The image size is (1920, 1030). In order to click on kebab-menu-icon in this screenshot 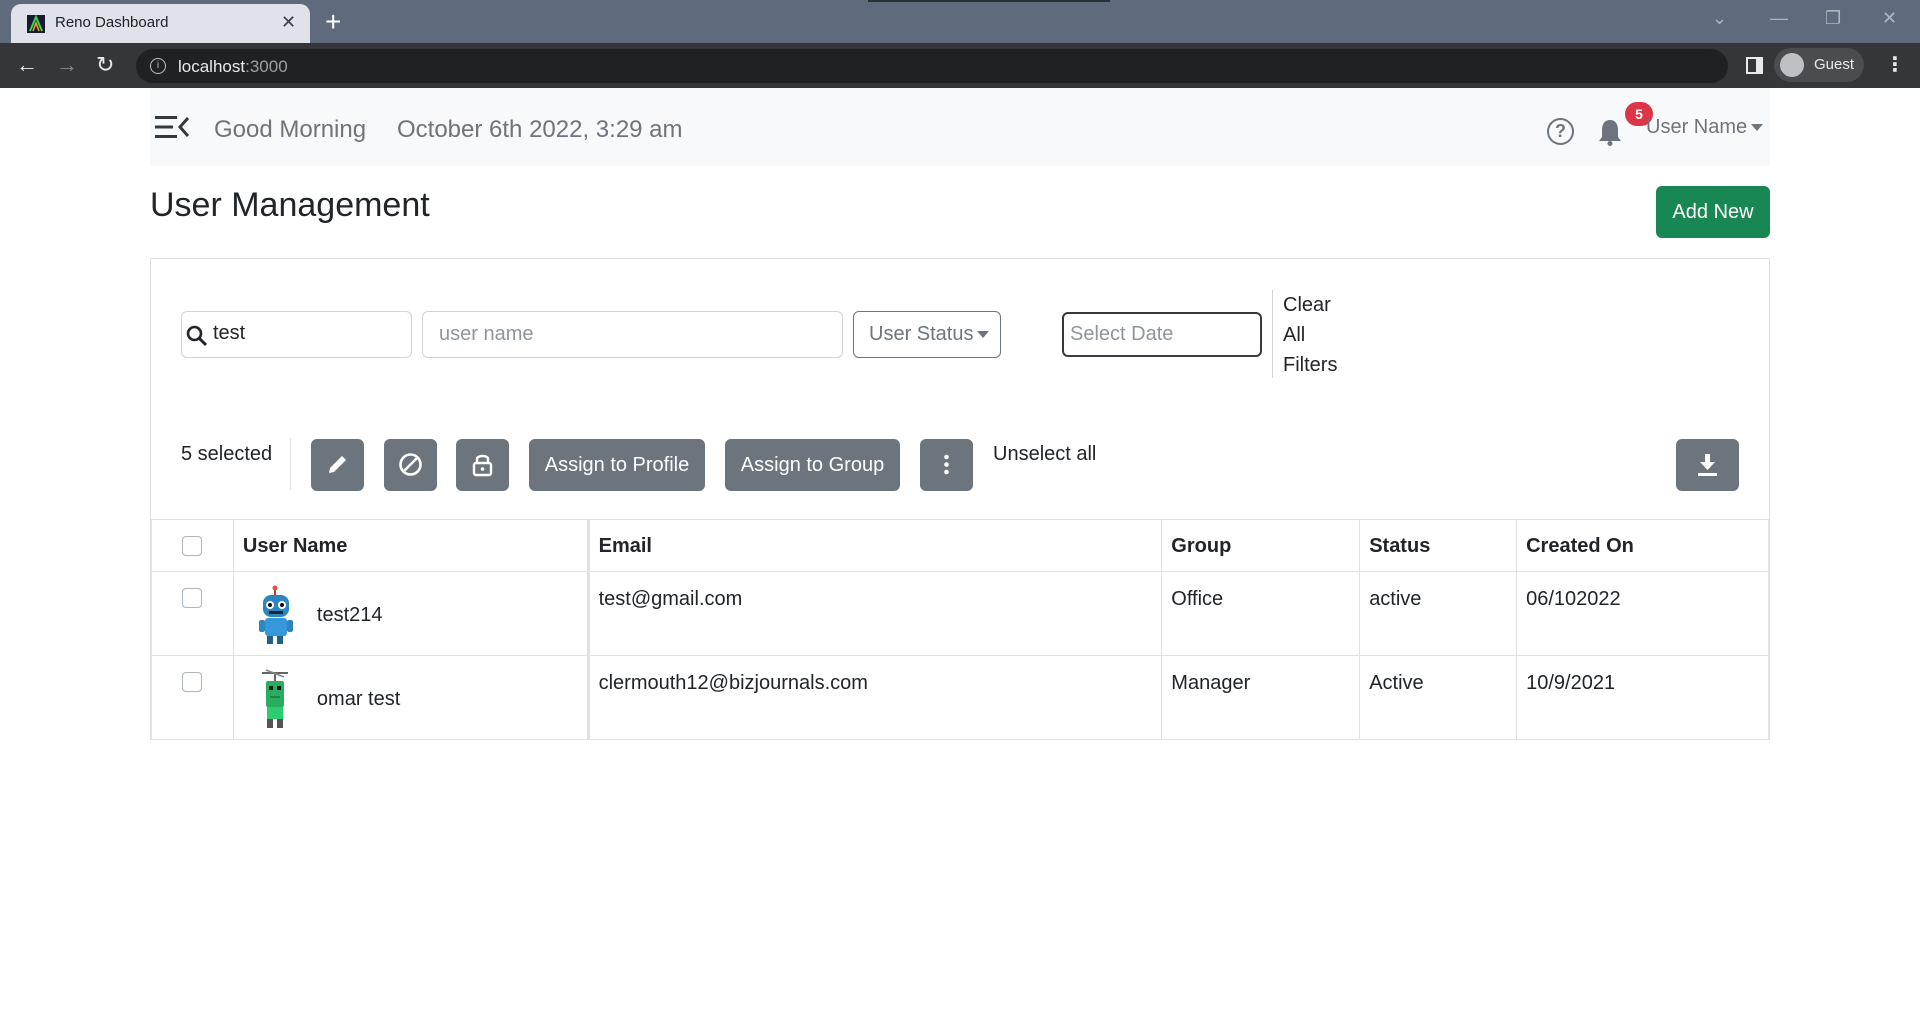, I will do `click(946, 464)`.